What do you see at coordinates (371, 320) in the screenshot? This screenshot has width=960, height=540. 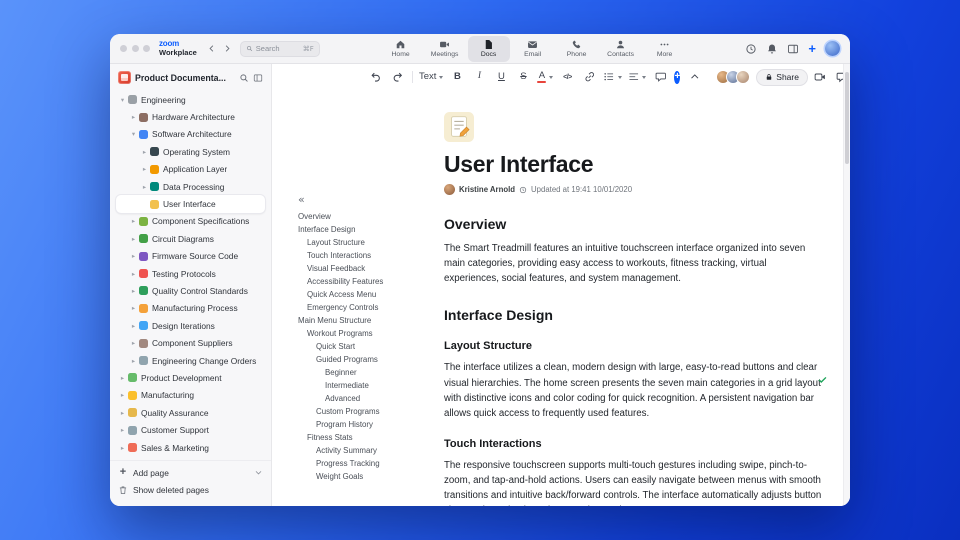 I see `outline-item-main-menu-structure: Main Menu Structure` at bounding box center [371, 320].